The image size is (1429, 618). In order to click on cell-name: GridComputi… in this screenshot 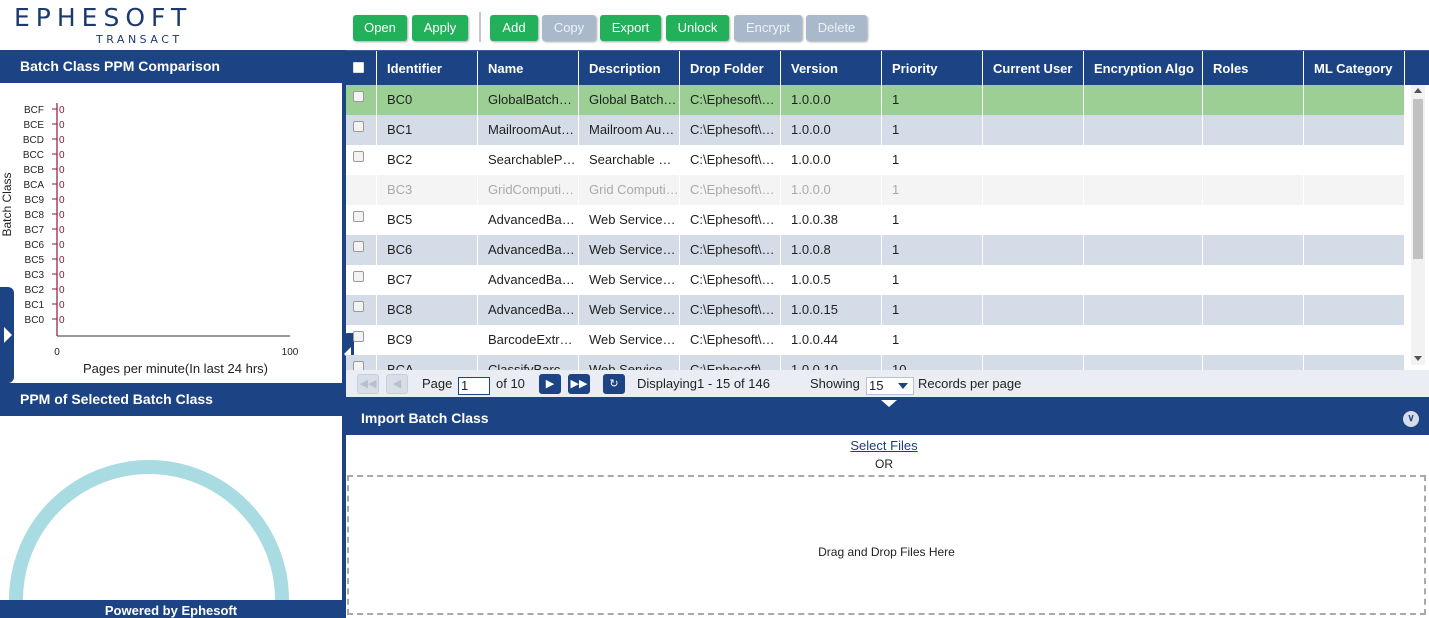, I will do `click(528, 190)`.